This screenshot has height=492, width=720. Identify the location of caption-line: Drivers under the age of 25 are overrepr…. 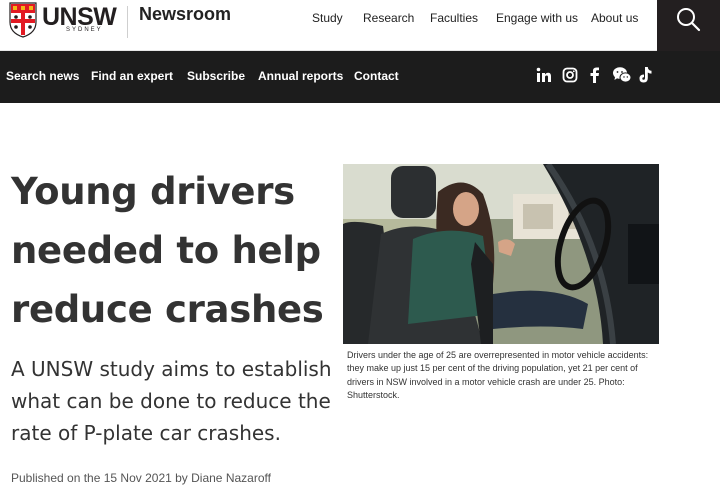
(498, 355).